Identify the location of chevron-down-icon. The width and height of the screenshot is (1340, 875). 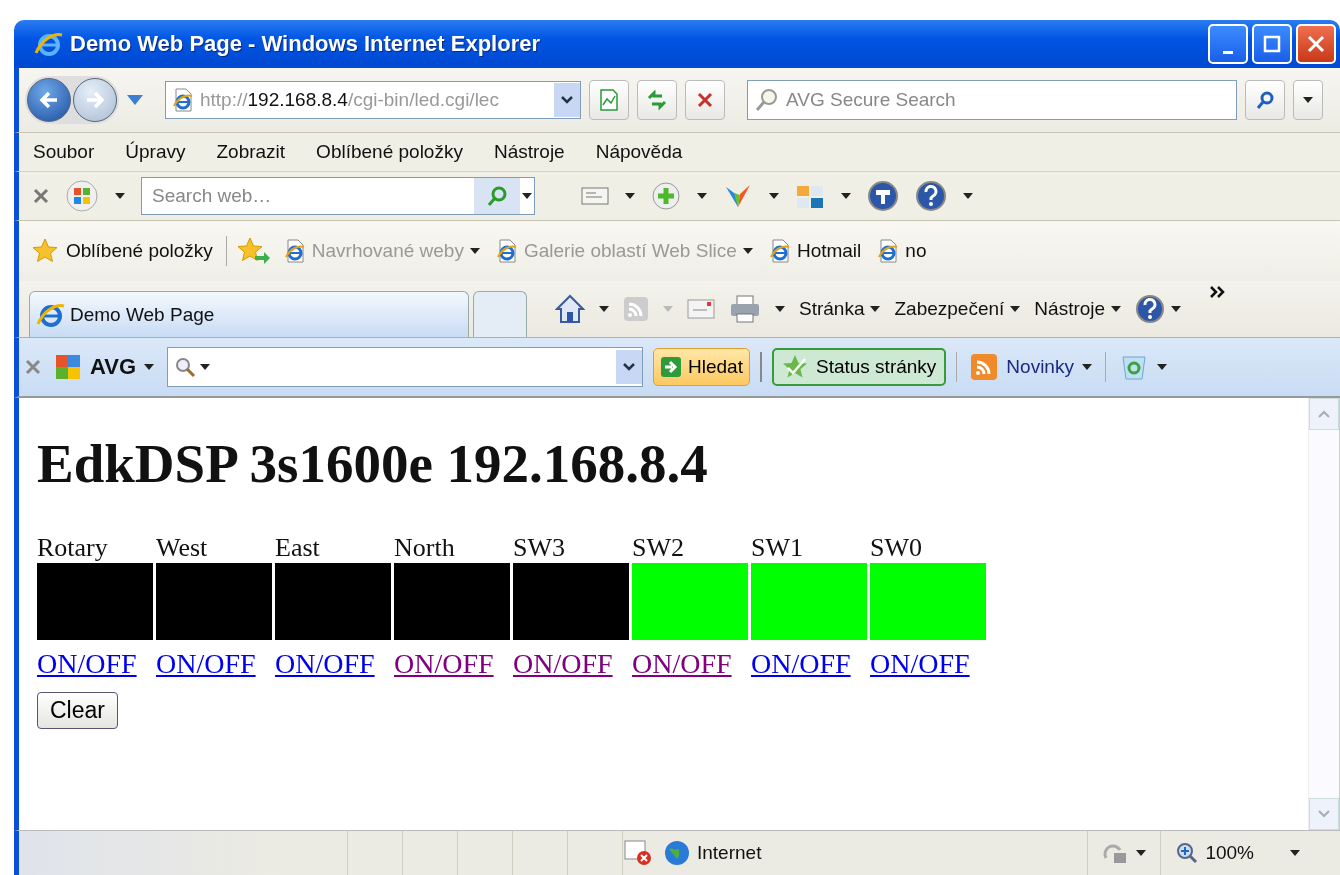
(629, 367).